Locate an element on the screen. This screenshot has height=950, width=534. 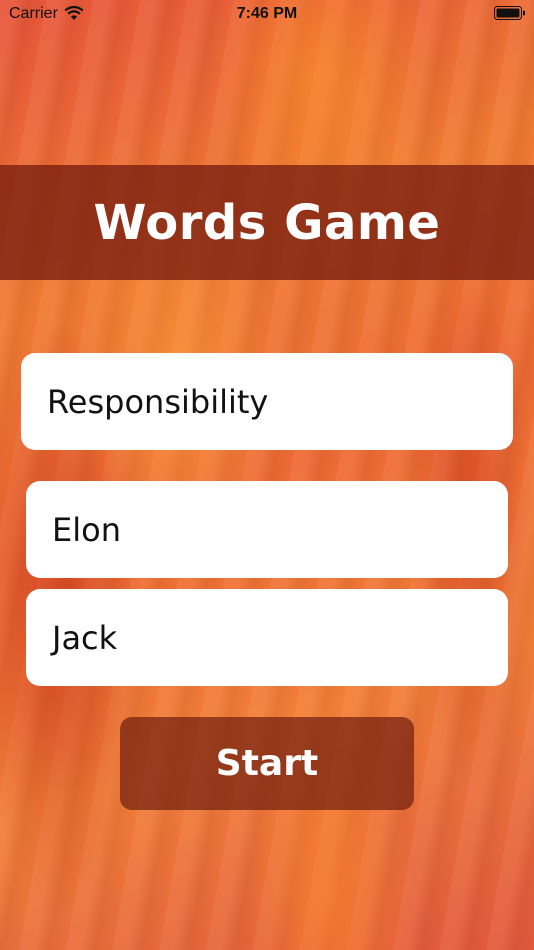
player1-input: Elon is located at coordinates (267, 529).